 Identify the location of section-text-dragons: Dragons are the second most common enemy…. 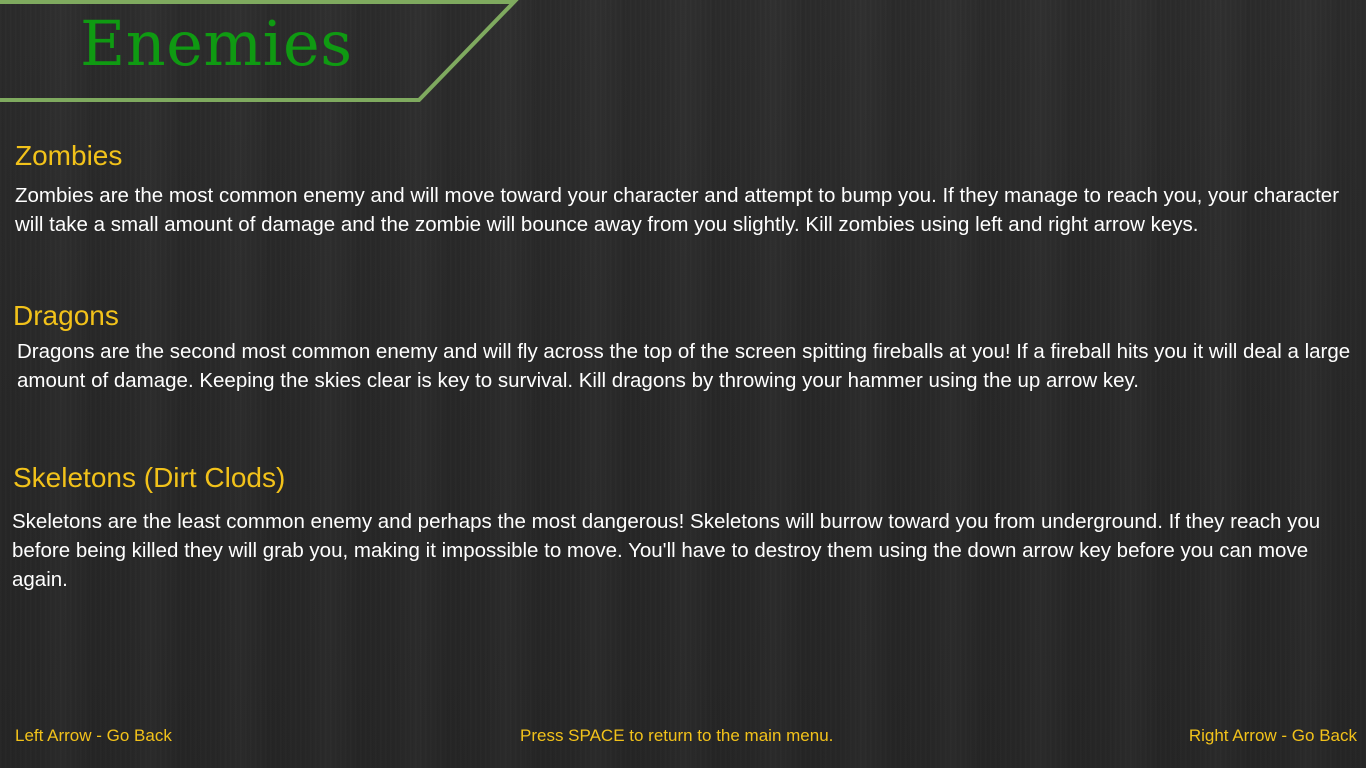
(684, 366).